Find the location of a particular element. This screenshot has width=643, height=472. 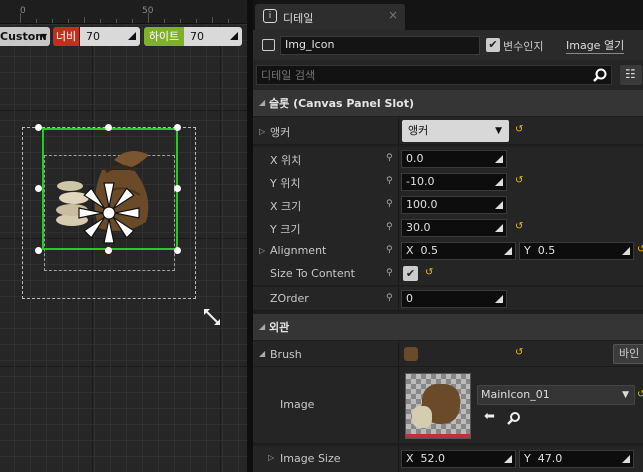

image-size-y-input: Y 47.0 is located at coordinates (576, 459).